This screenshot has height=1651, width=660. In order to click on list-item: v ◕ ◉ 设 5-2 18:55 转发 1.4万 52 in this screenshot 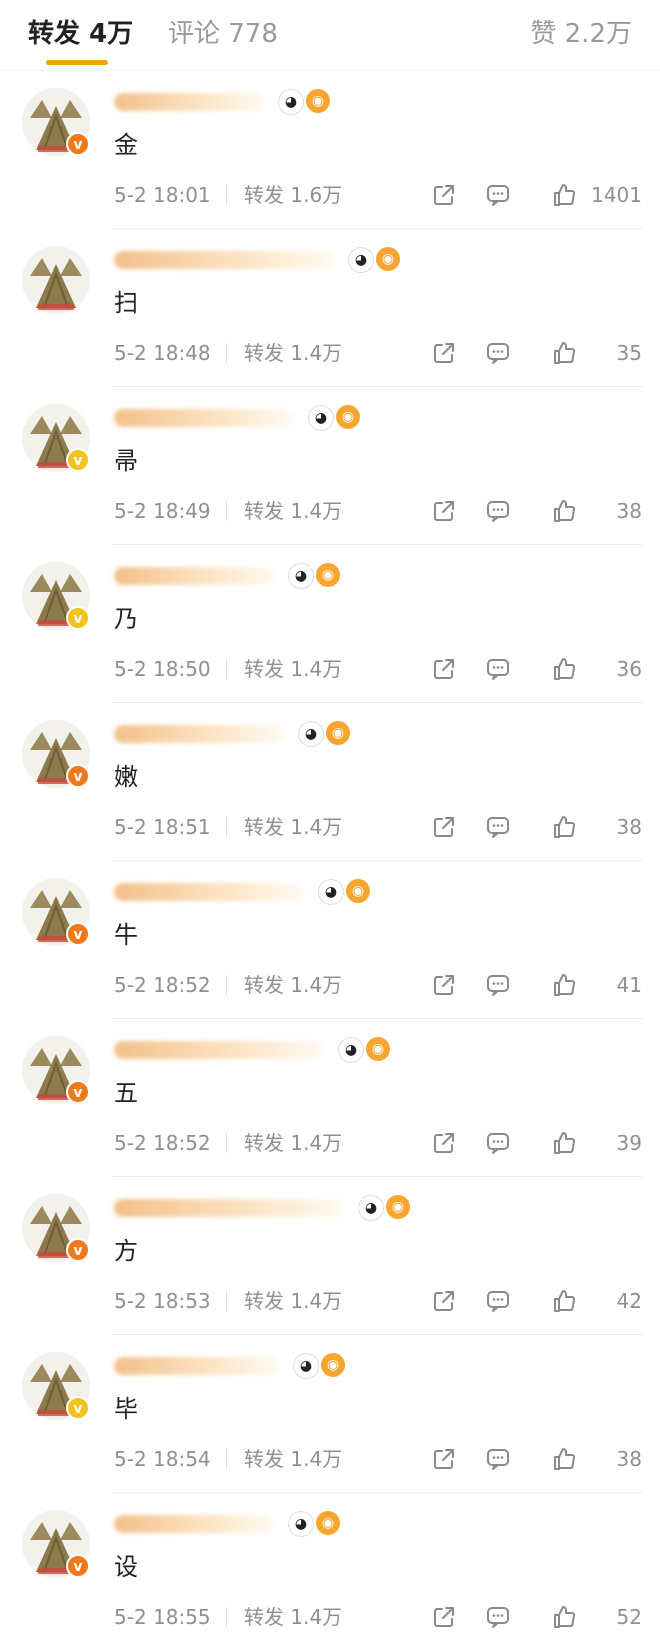, I will do `click(330, 1572)`.